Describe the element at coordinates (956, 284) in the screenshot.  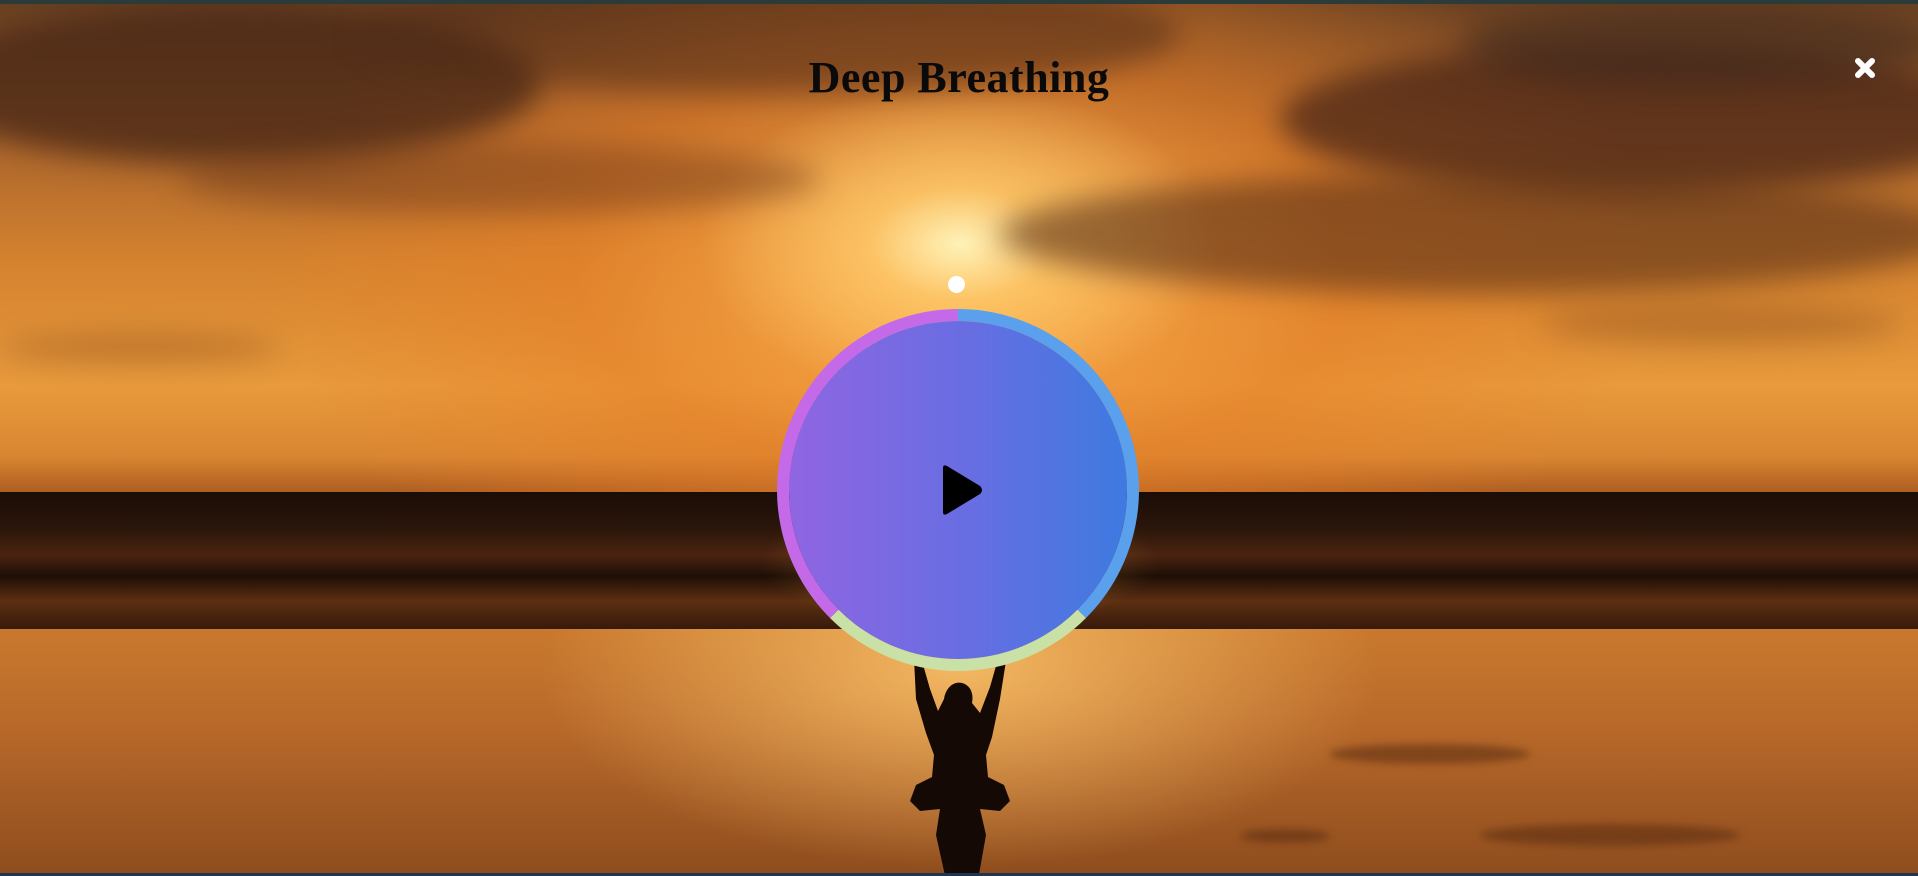
I see `breath-progress-marker` at that location.